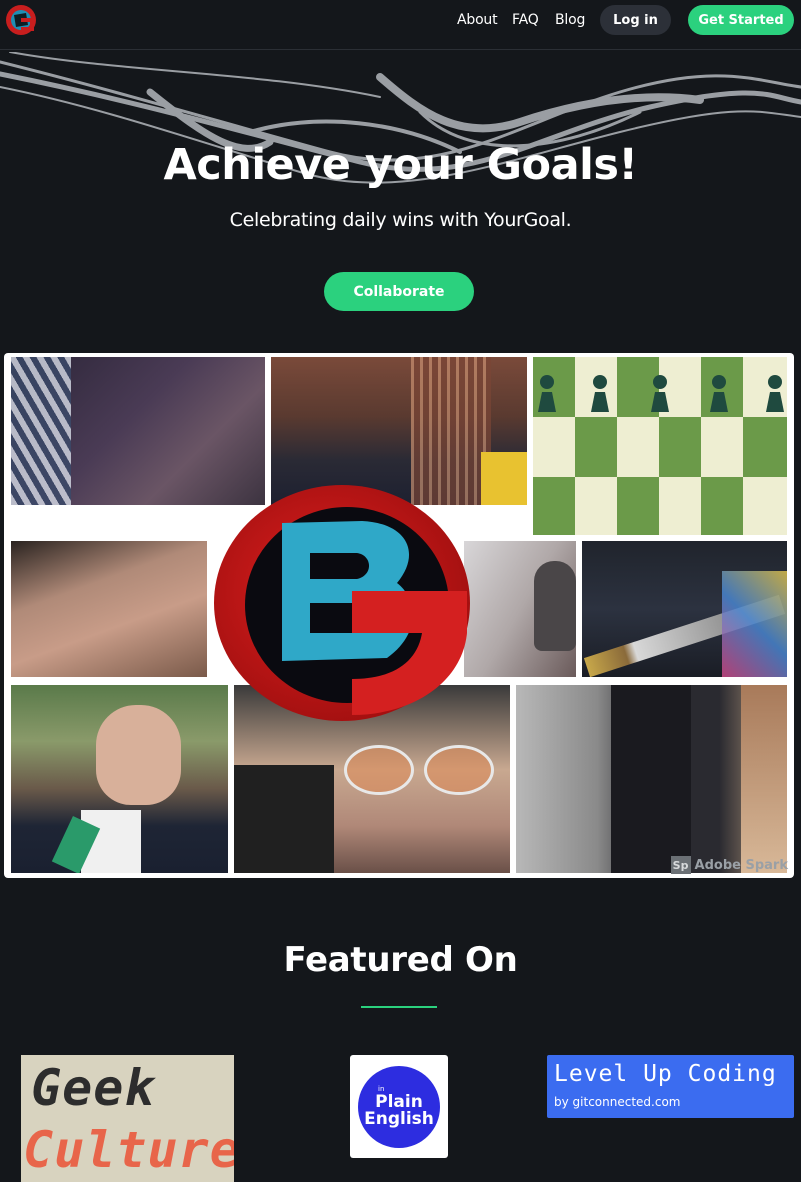  Describe the element at coordinates (665, 1074) in the screenshot. I see `level-up-coding-title: Level Up Coding` at that location.